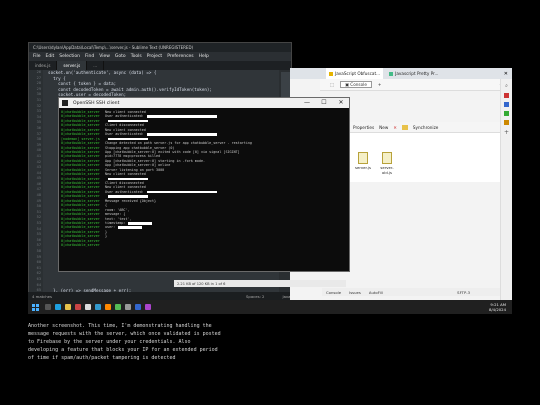 The image size is (540, 405). I want to click on menu-item-selection: Selection, so click(69, 56).